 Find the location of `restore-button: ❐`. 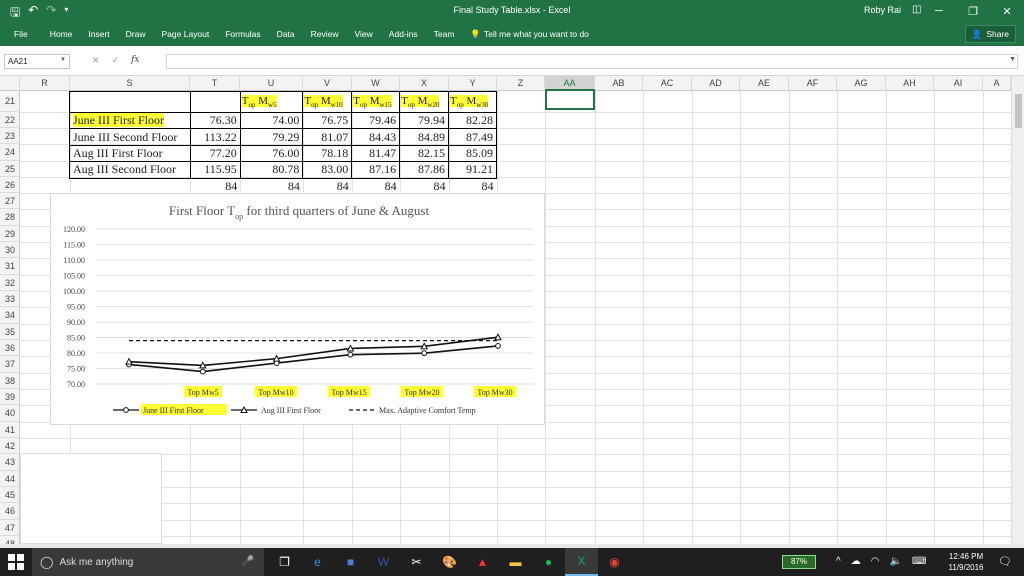

restore-button: ❐ is located at coordinates (973, 11).